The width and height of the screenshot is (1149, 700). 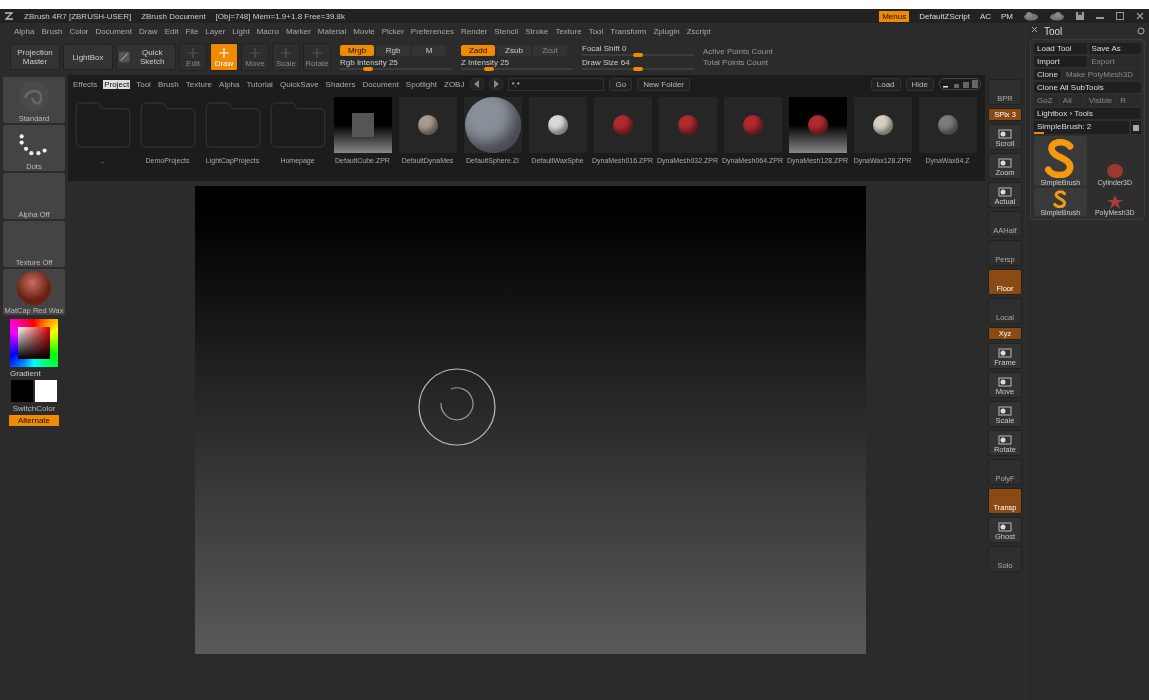 I want to click on menu-item: Render, so click(x=474, y=31).